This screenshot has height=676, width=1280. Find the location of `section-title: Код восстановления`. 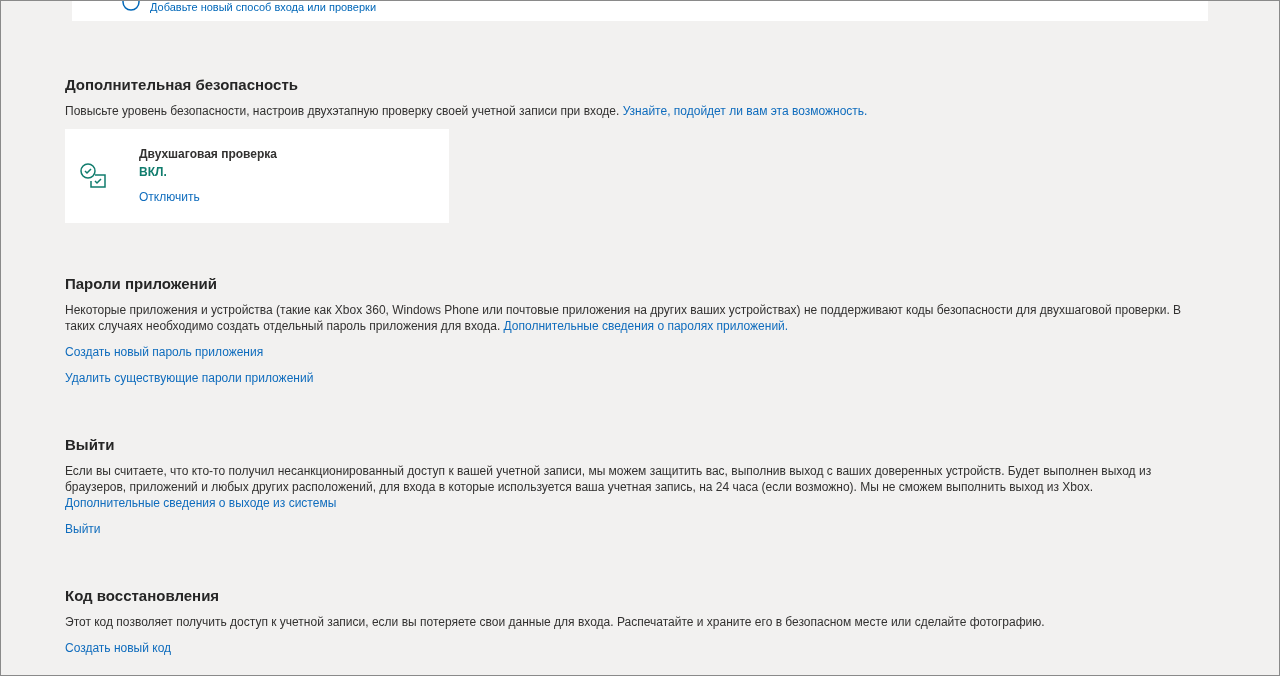

section-title: Код восстановления is located at coordinates (142, 595).